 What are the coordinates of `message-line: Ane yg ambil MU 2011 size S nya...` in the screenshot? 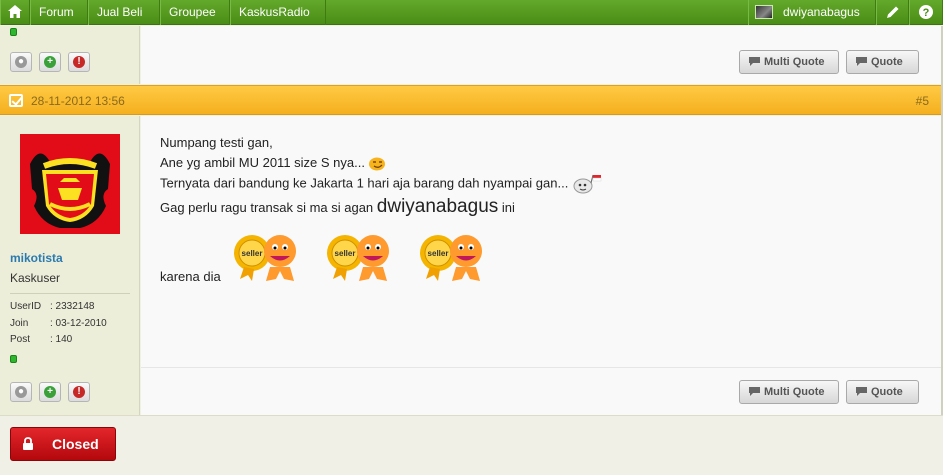 It's located at (273, 163).